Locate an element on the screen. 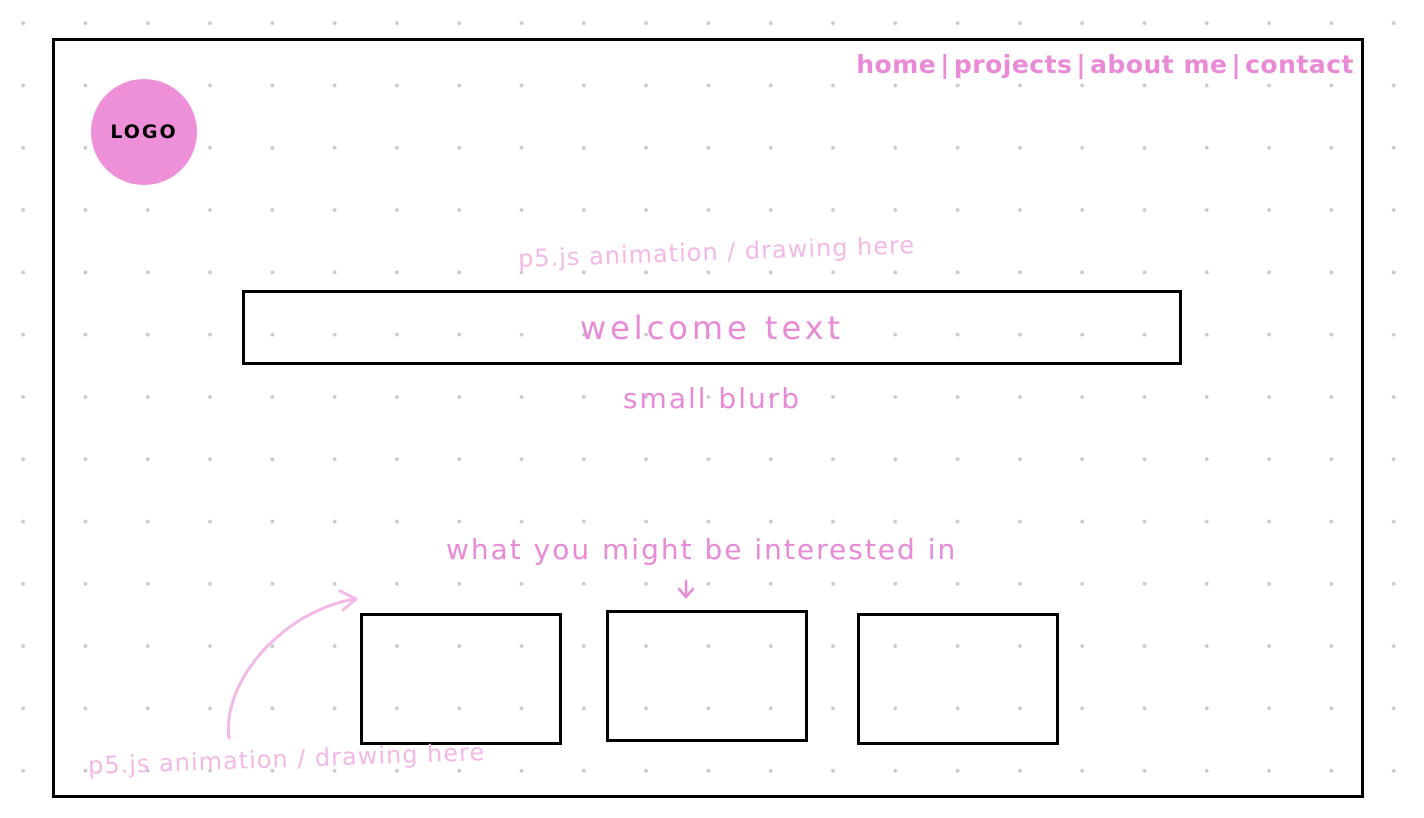 Image resolution: width=1424 pixels, height=818 pixels. nav-about-me: about me is located at coordinates (1158, 64).